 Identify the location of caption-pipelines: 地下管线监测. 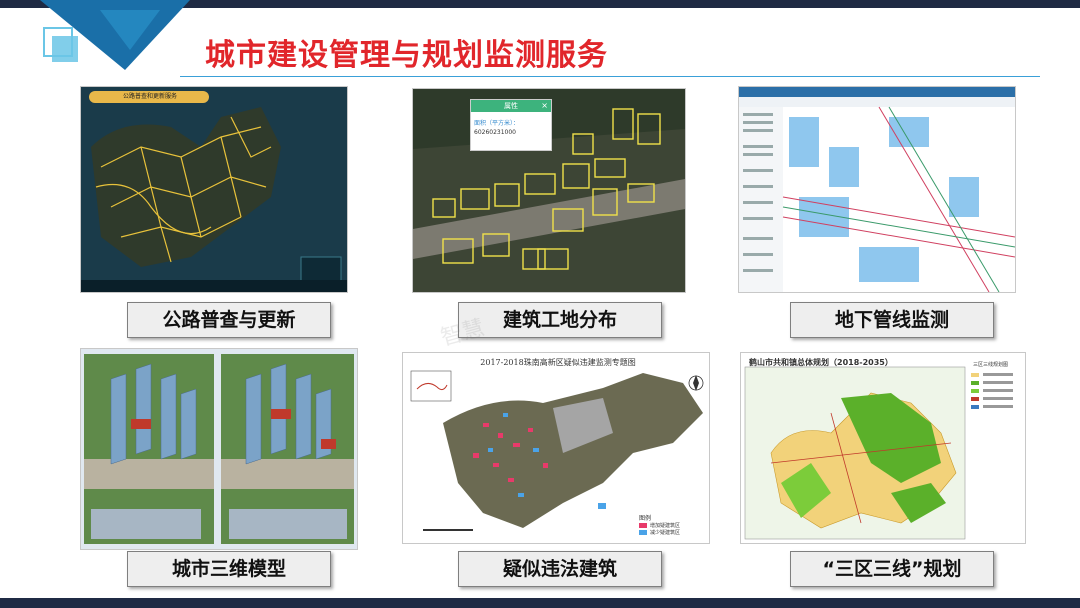
(892, 320).